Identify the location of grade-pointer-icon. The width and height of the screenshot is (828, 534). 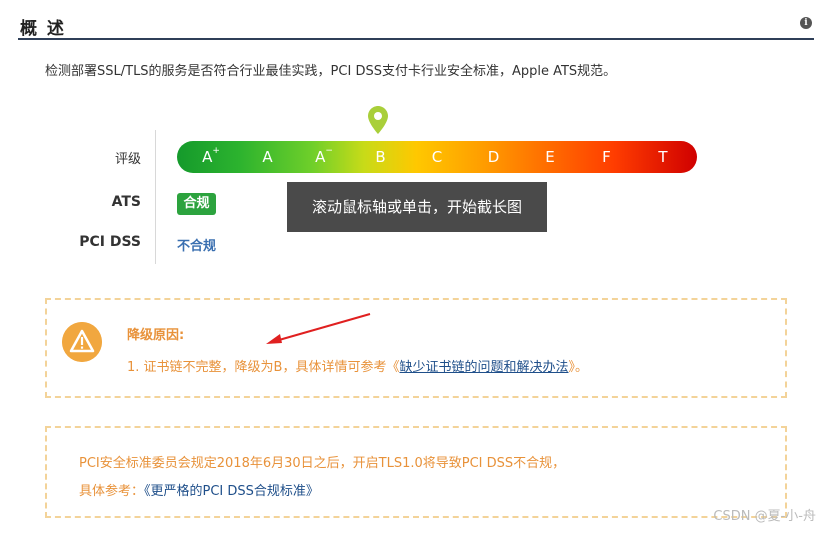
(378, 120).